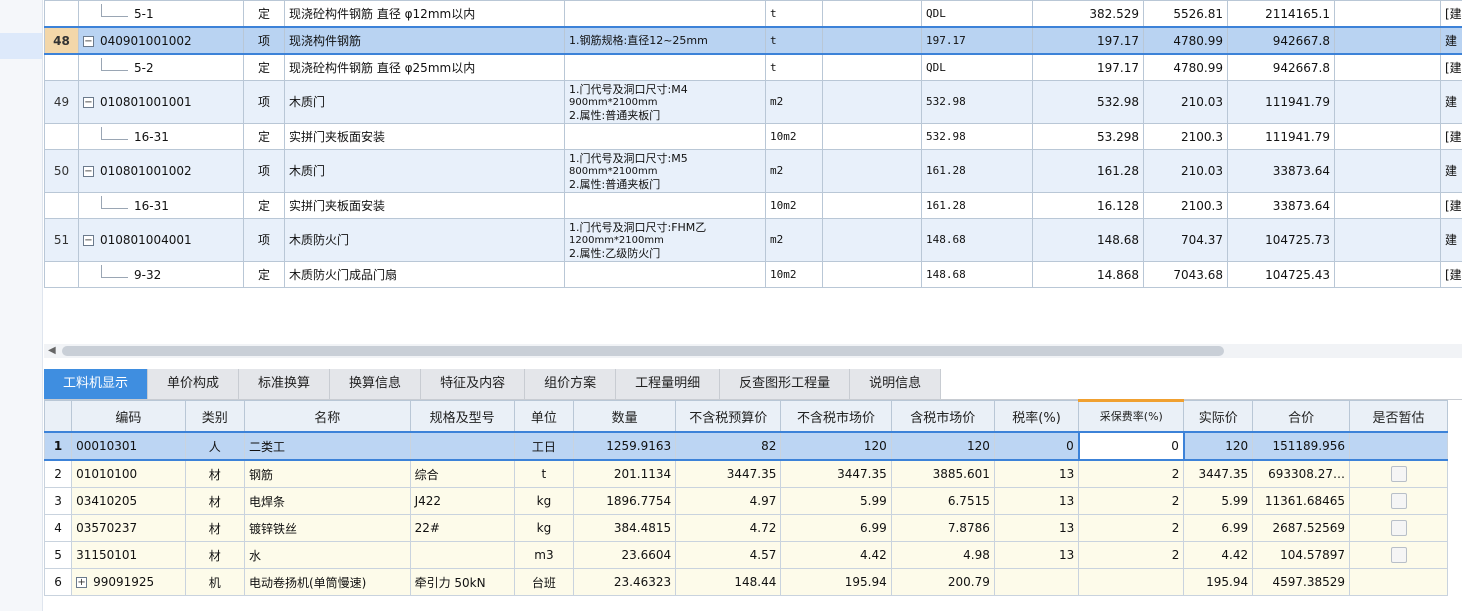  Describe the element at coordinates (1301, 446) in the screenshot. I see `resource-total: 151189.956` at that location.